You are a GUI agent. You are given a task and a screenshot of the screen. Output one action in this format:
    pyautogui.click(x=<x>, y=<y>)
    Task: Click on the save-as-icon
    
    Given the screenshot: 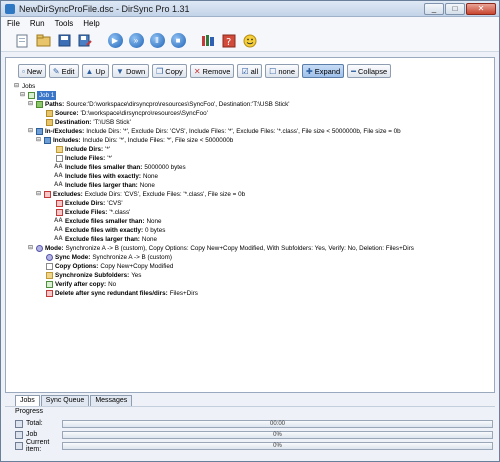 What is the action you would take?
    pyautogui.click(x=85, y=41)
    